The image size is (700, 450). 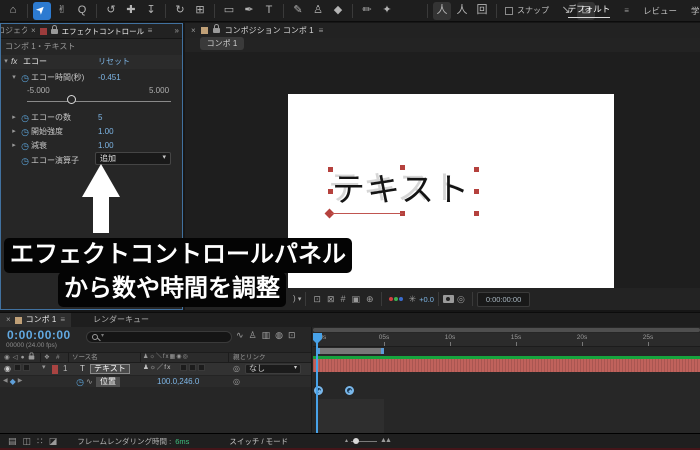 What do you see at coordinates (26, 367) in the screenshot?
I see `solo-toggle-box` at bounding box center [26, 367].